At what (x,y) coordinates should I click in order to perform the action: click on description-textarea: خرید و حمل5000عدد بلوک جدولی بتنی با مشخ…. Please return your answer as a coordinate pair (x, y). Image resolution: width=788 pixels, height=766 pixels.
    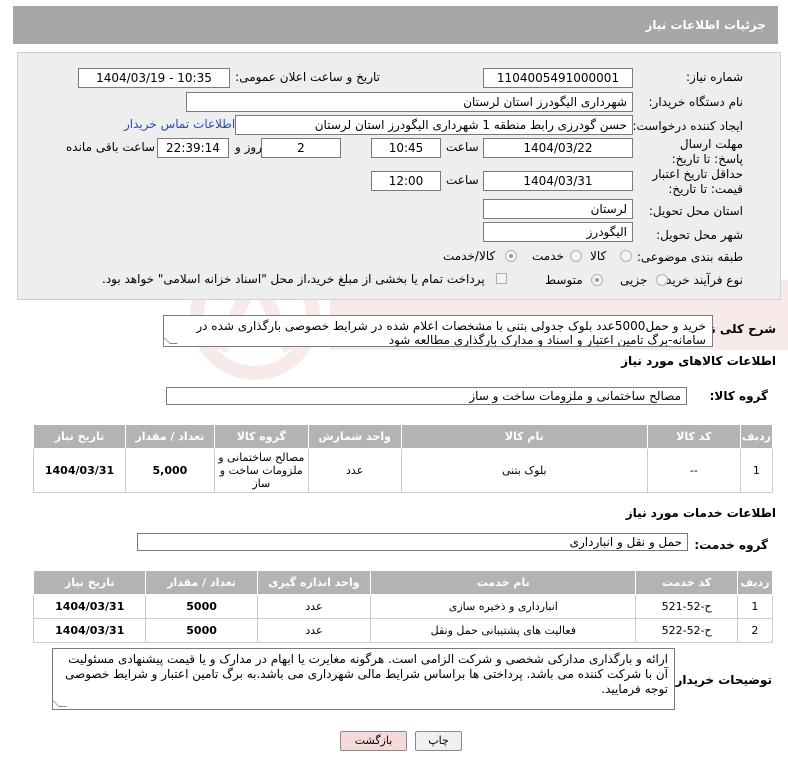
    Looking at the image, I should click on (438, 331).